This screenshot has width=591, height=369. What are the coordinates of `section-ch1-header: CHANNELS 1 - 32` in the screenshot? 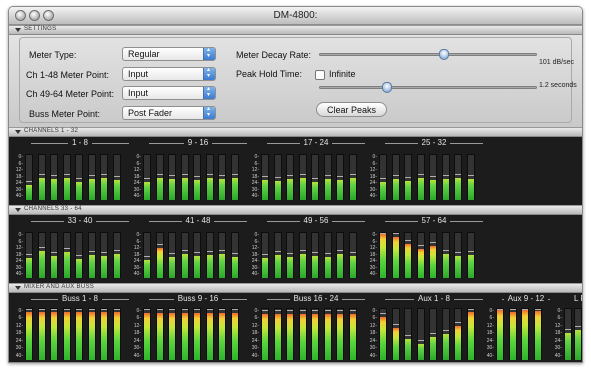 It's located at (295, 132).